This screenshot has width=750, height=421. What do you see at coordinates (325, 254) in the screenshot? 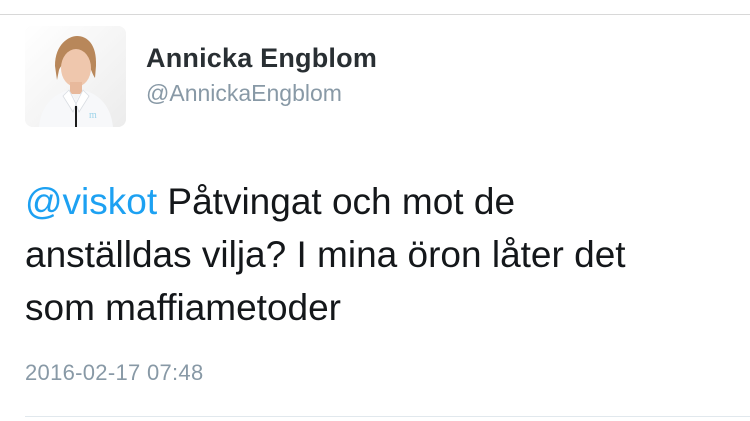
I see `tweet-text-line2: anställdas vilja? I mina öron låter det` at bounding box center [325, 254].